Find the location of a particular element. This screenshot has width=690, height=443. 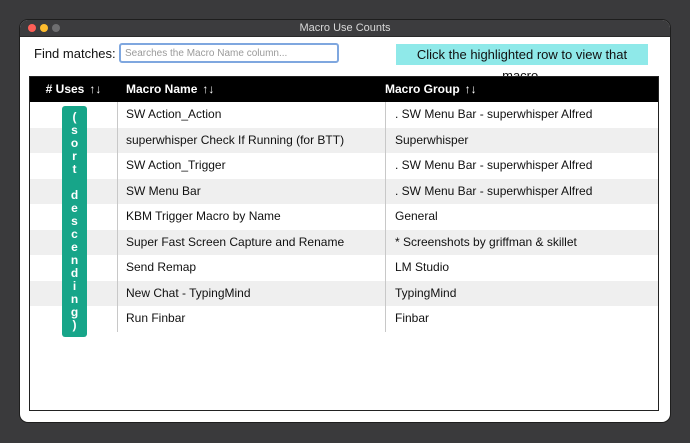

macro-name-cell: SW Menu Bar is located at coordinates (163, 190).